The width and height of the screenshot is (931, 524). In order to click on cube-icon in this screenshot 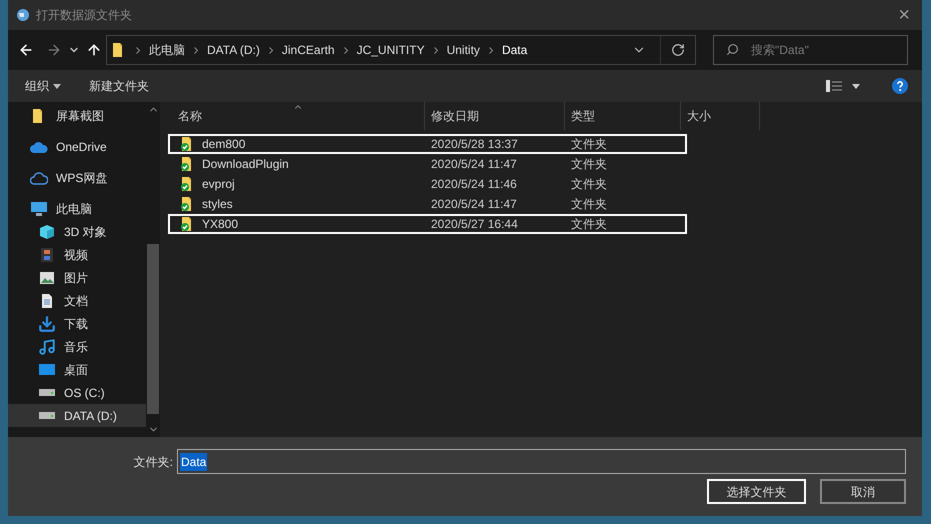, I will do `click(47, 232)`.